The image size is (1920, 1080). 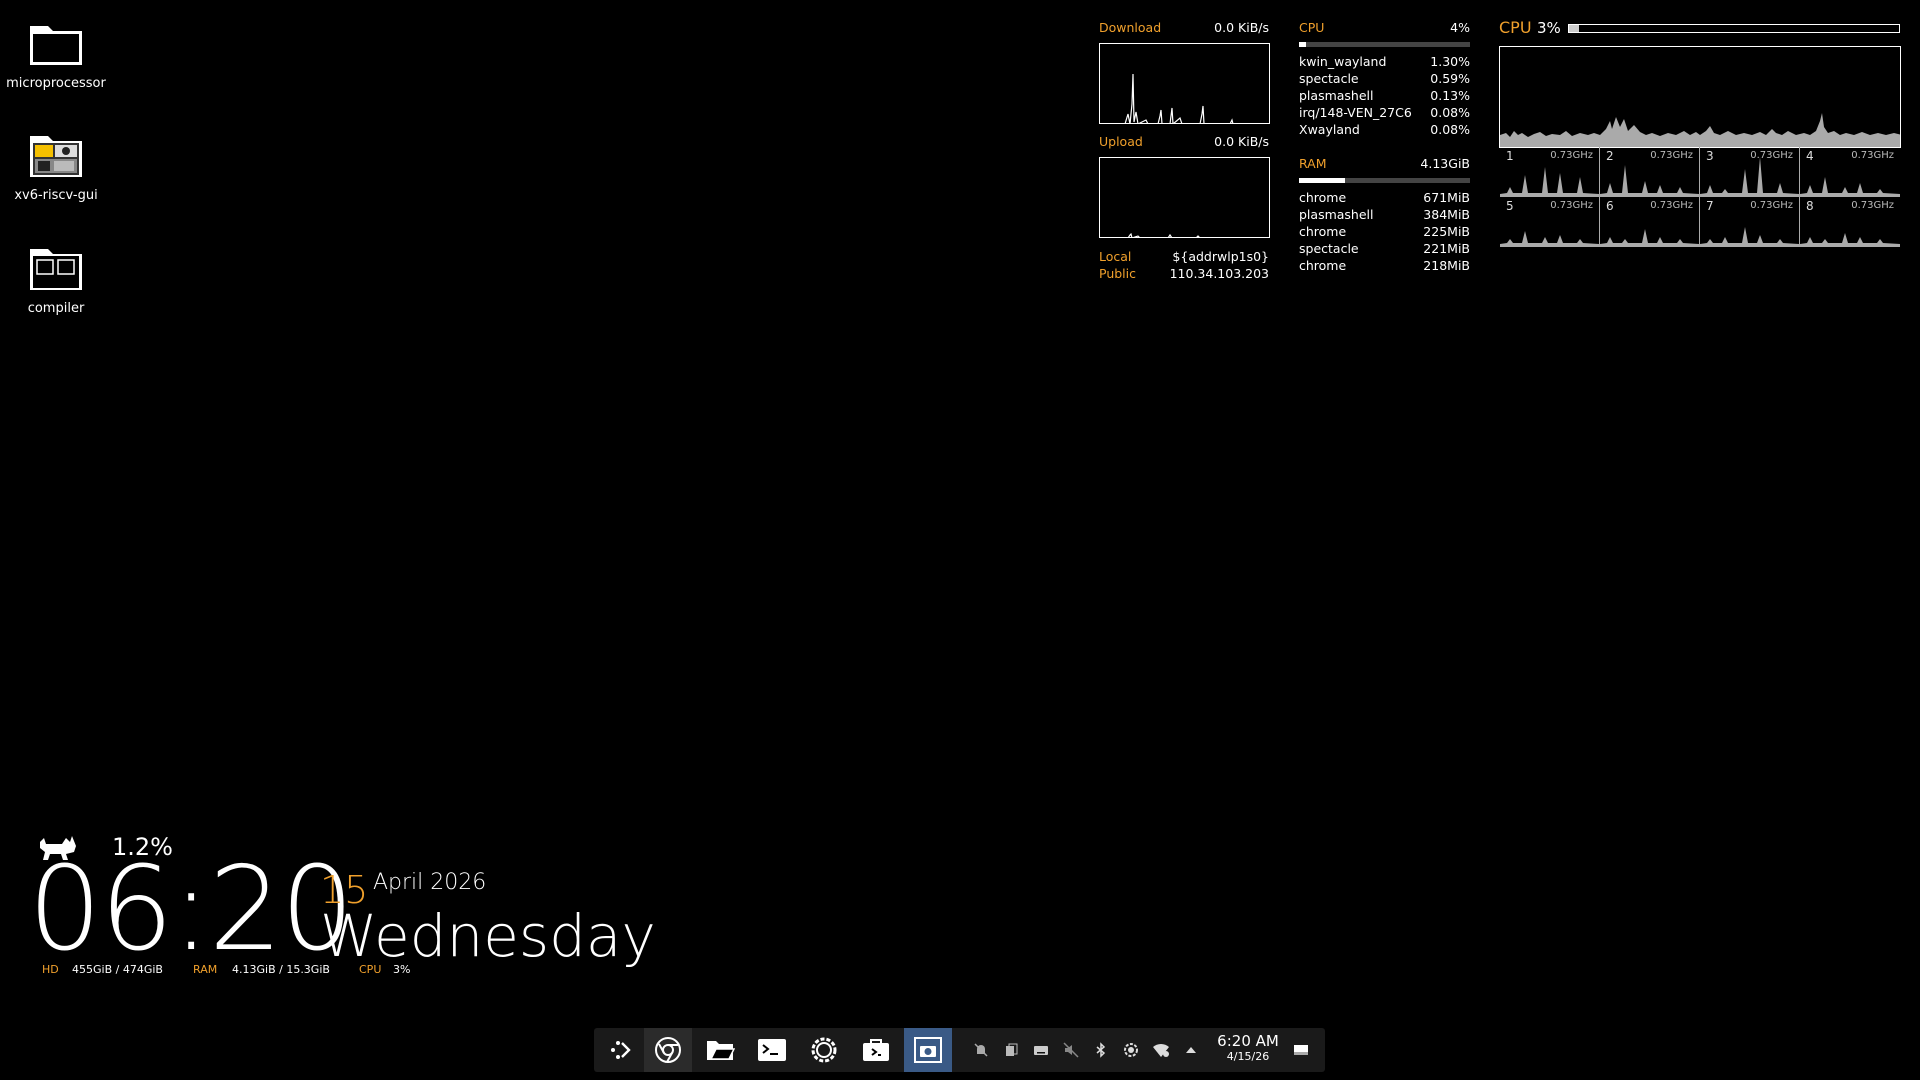 What do you see at coordinates (1460, 27) in the screenshot?
I see `cpu-proc-value: 4%` at bounding box center [1460, 27].